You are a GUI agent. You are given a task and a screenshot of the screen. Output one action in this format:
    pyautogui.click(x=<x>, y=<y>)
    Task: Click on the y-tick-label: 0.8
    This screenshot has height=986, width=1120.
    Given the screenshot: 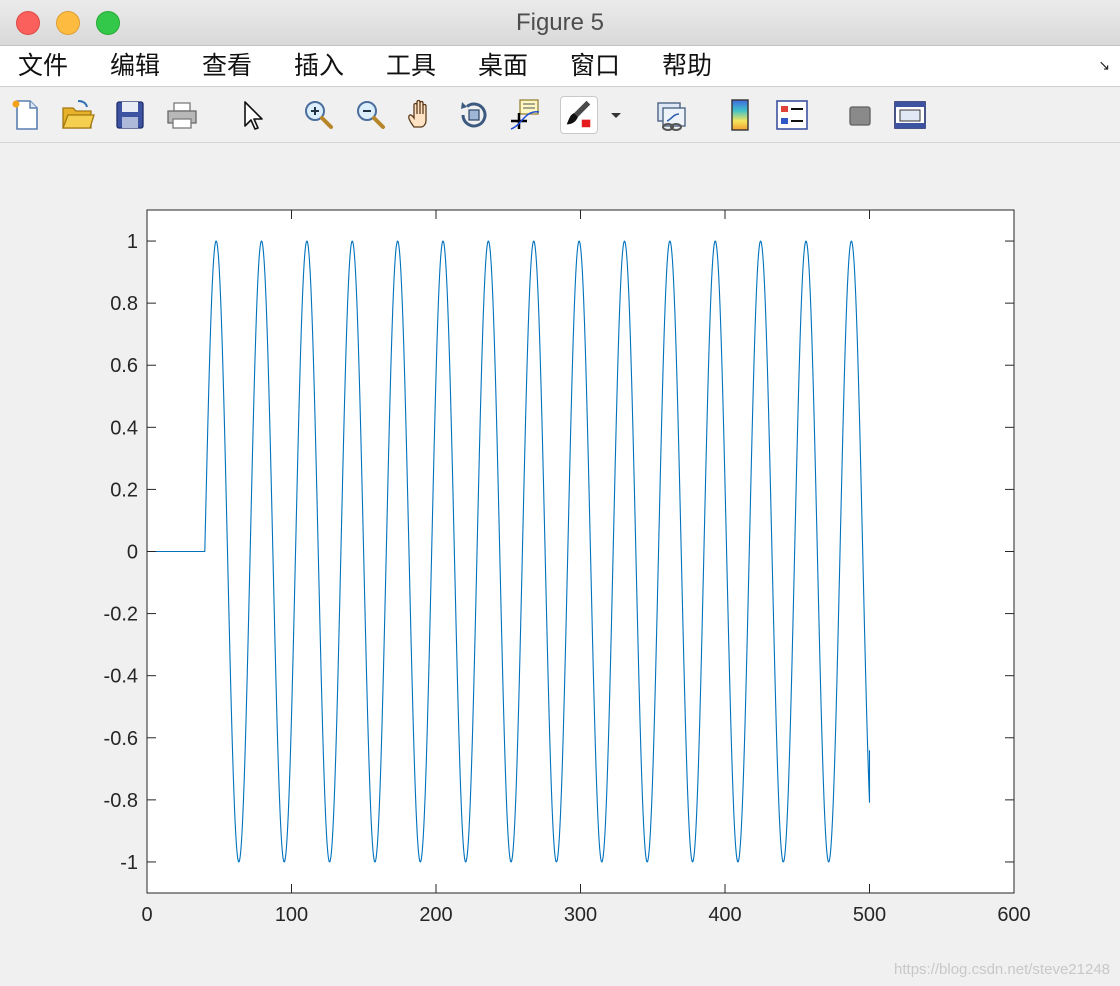 What is the action you would take?
    pyautogui.click(x=124, y=304)
    